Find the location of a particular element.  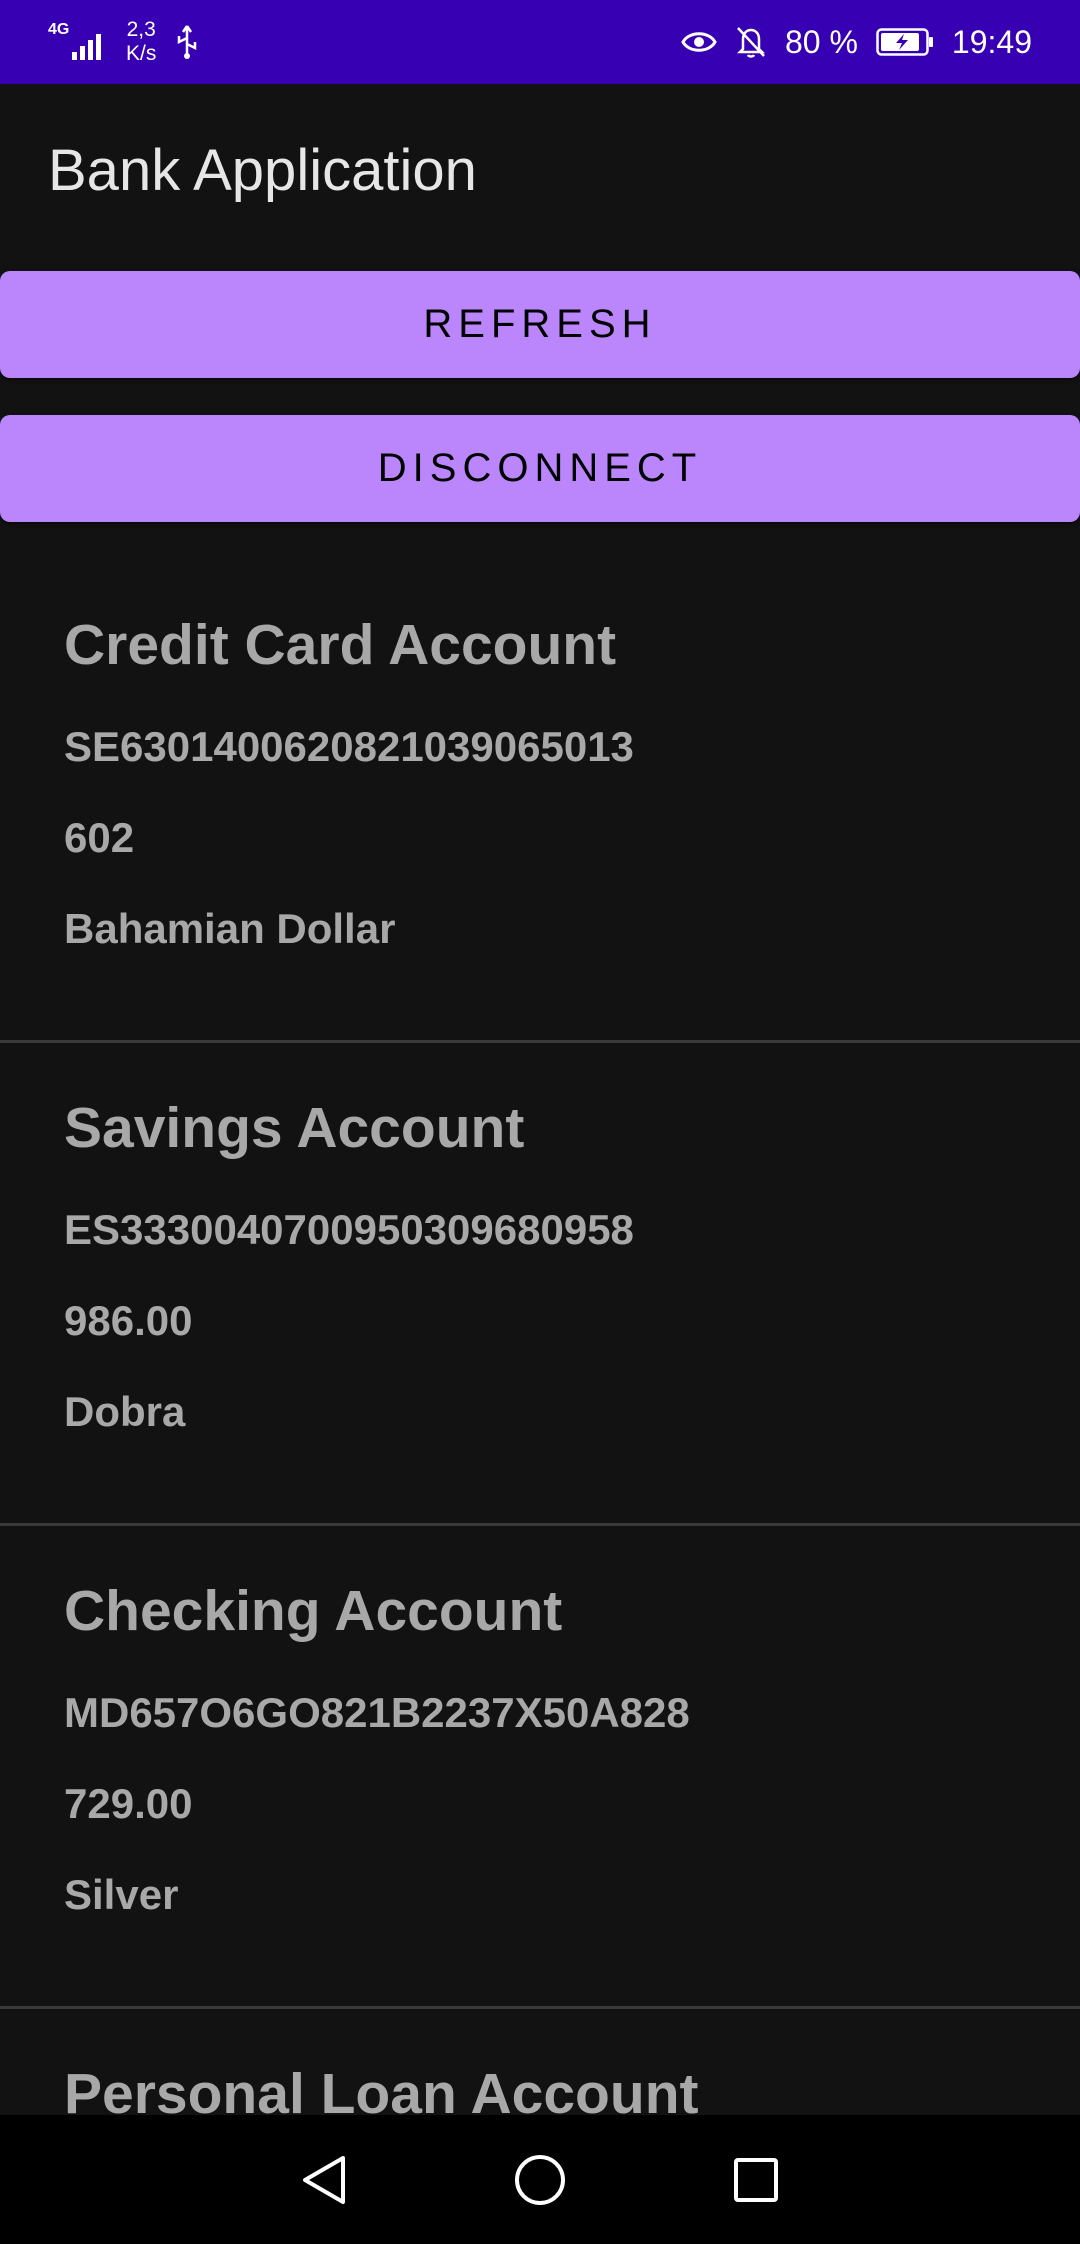

clock: 19:49 is located at coordinates (991, 41).